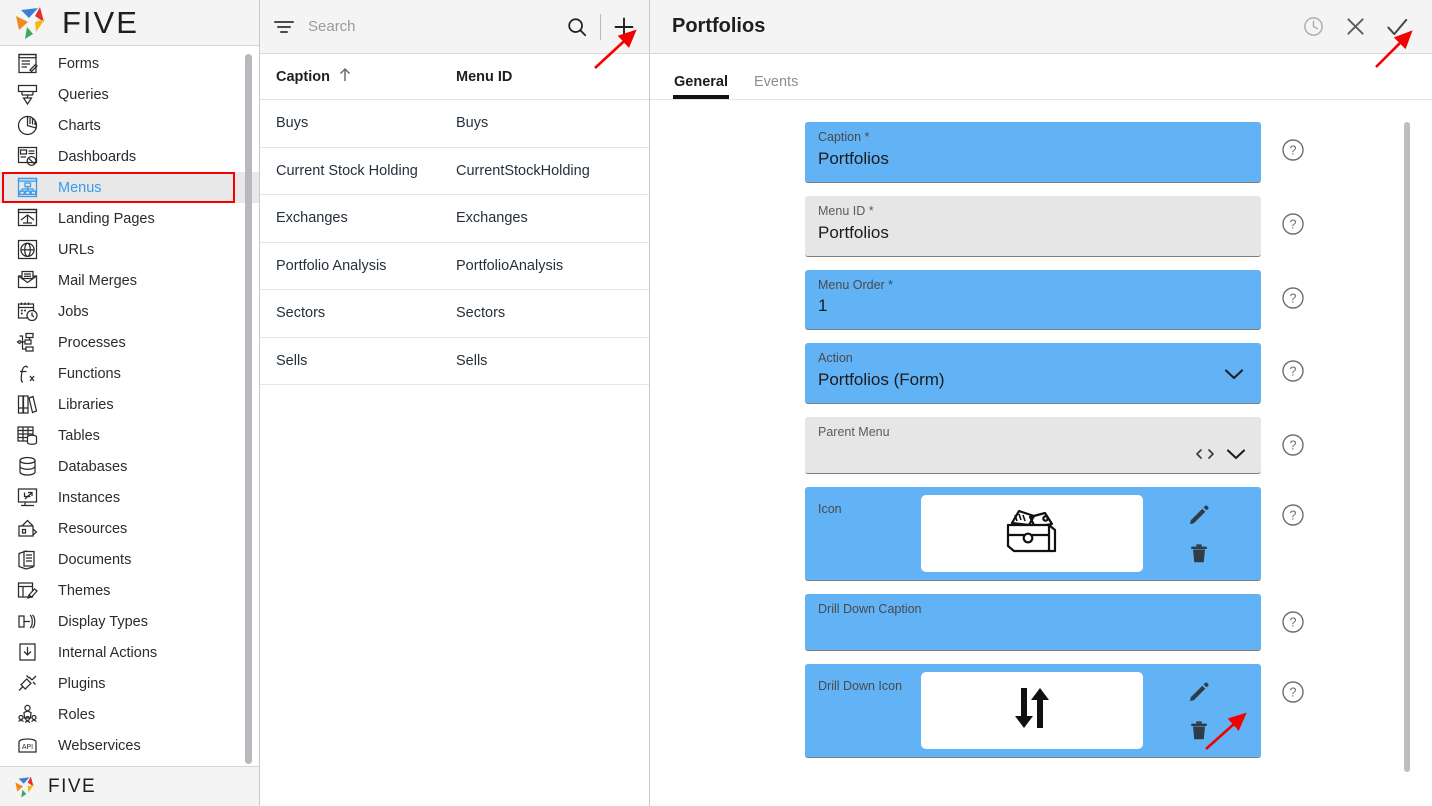 The image size is (1432, 806). Describe the element at coordinates (129, 590) in the screenshot. I see `sidebar-item-themes: Themes` at that location.